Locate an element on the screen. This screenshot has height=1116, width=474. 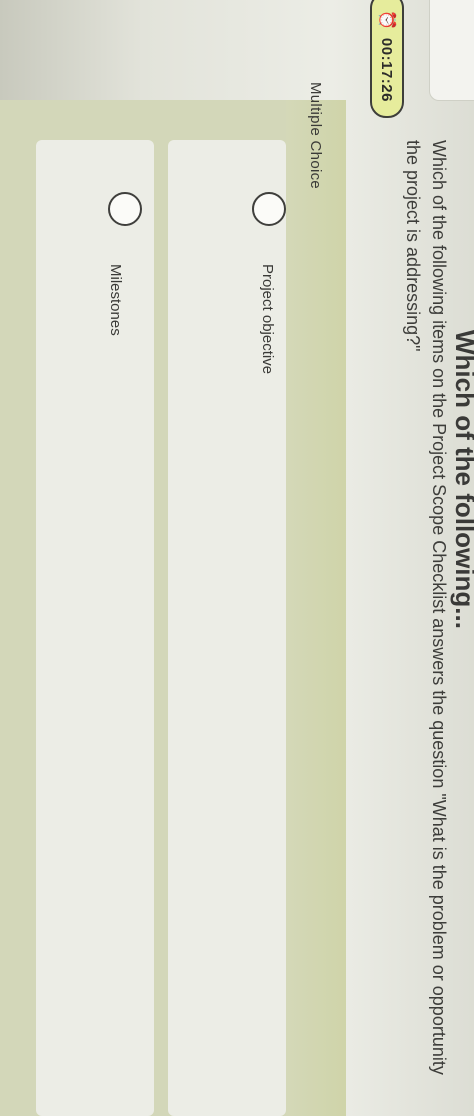
alarm-clock-icon: ⏰ is located at coordinates (386, 20).